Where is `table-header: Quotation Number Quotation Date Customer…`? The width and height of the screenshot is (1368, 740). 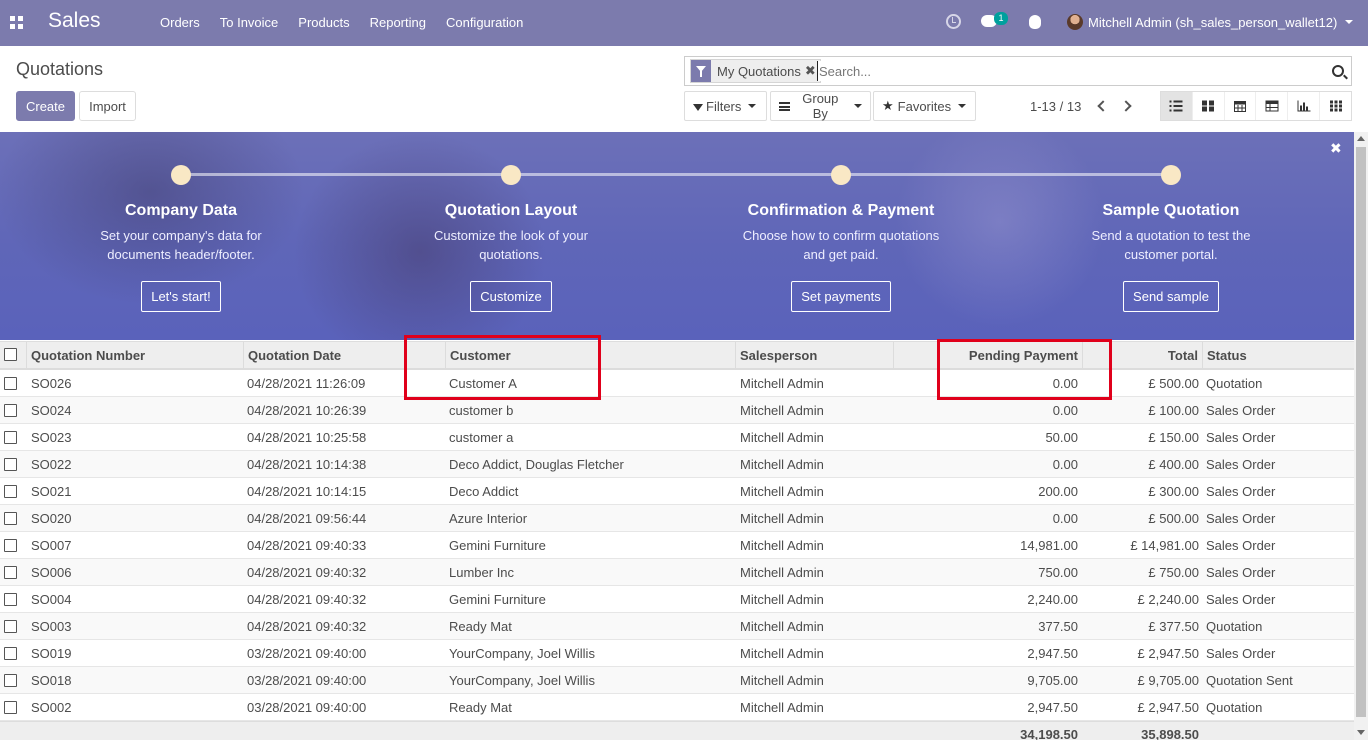
table-header: Quotation Number Quotation Date Customer… is located at coordinates (677, 355).